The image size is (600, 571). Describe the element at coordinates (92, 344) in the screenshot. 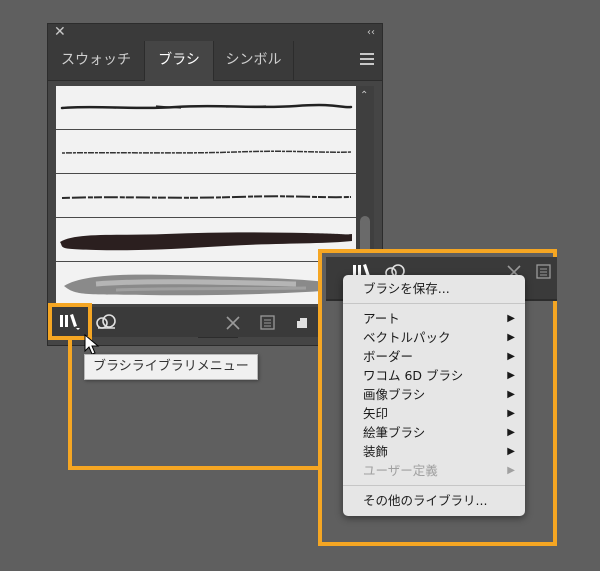

I see `mouse-cursor-icon` at that location.